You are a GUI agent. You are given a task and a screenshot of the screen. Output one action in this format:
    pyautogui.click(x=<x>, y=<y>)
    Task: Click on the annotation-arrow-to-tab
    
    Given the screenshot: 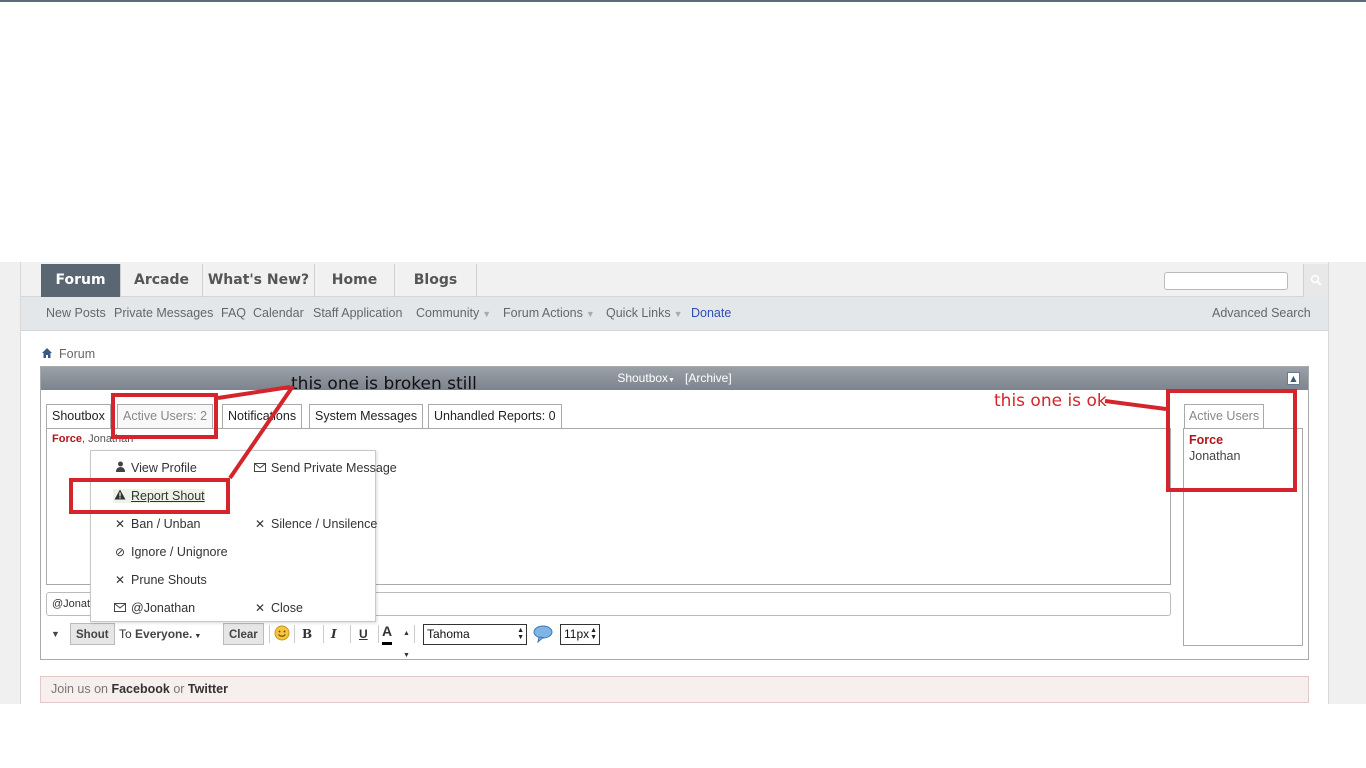 What is the action you would take?
    pyautogui.click(x=254, y=392)
    